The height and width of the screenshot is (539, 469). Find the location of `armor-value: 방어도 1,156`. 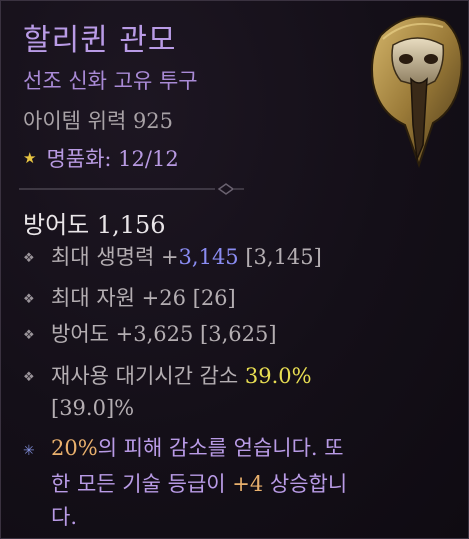

armor-value: 방어도 1,156 is located at coordinates (94, 225).